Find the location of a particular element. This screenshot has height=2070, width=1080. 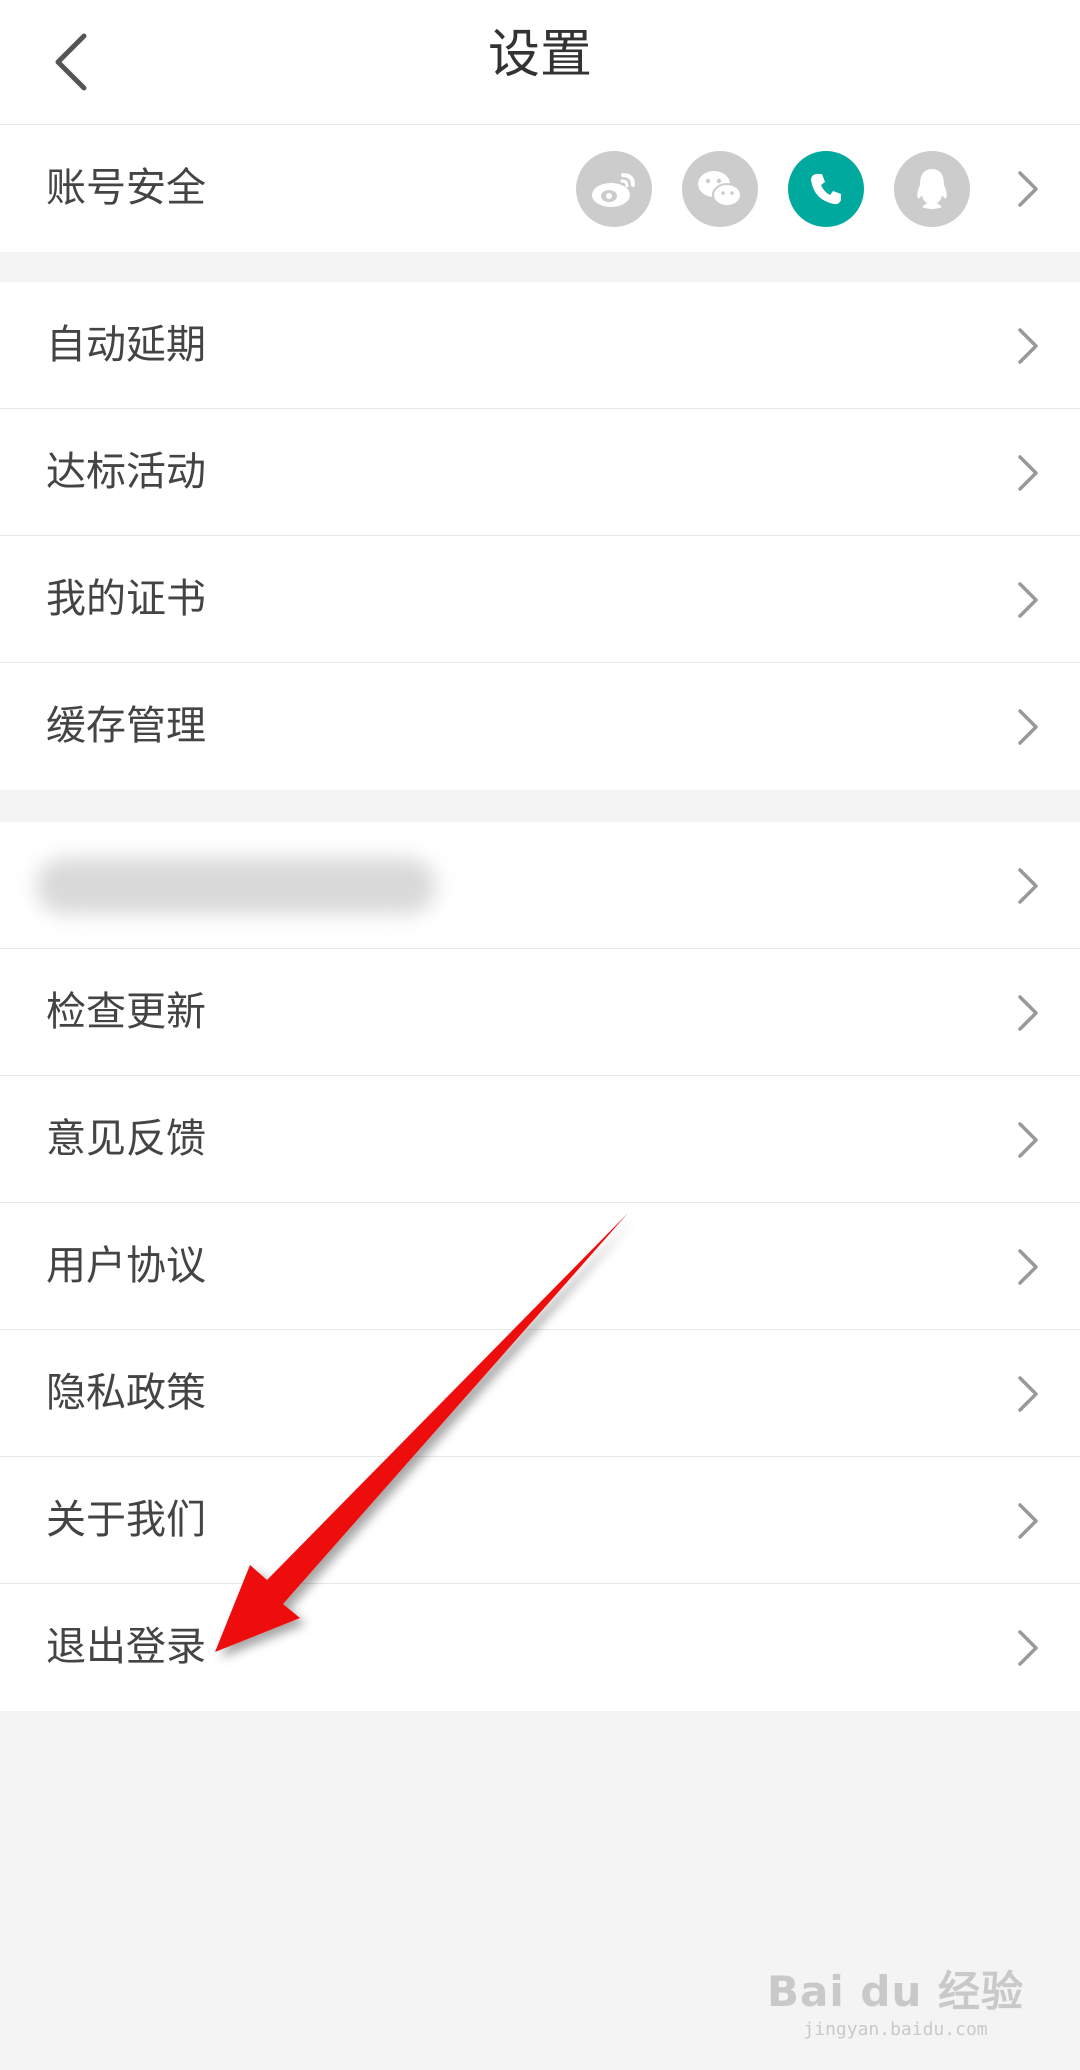

list-item-feedback: 意见反馈 is located at coordinates (540, 1139).